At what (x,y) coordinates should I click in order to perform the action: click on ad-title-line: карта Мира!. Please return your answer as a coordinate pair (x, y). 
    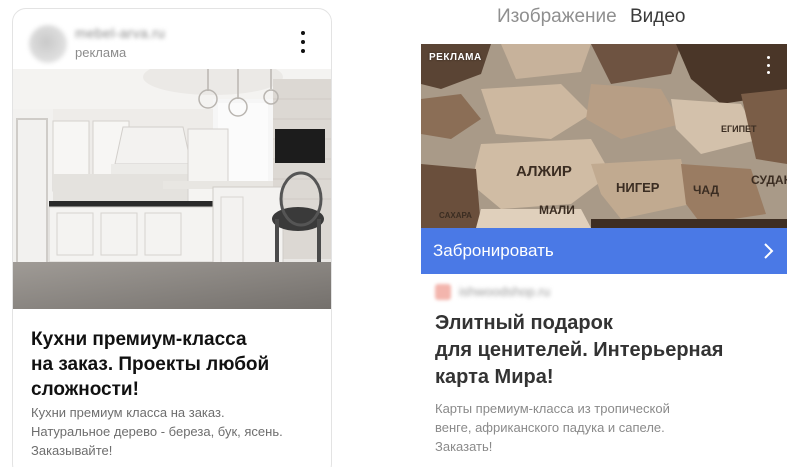
    Looking at the image, I should click on (607, 377).